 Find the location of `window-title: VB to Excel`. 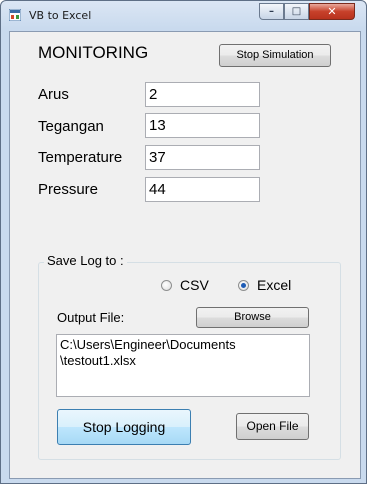

window-title: VB to Excel is located at coordinates (60, 15).